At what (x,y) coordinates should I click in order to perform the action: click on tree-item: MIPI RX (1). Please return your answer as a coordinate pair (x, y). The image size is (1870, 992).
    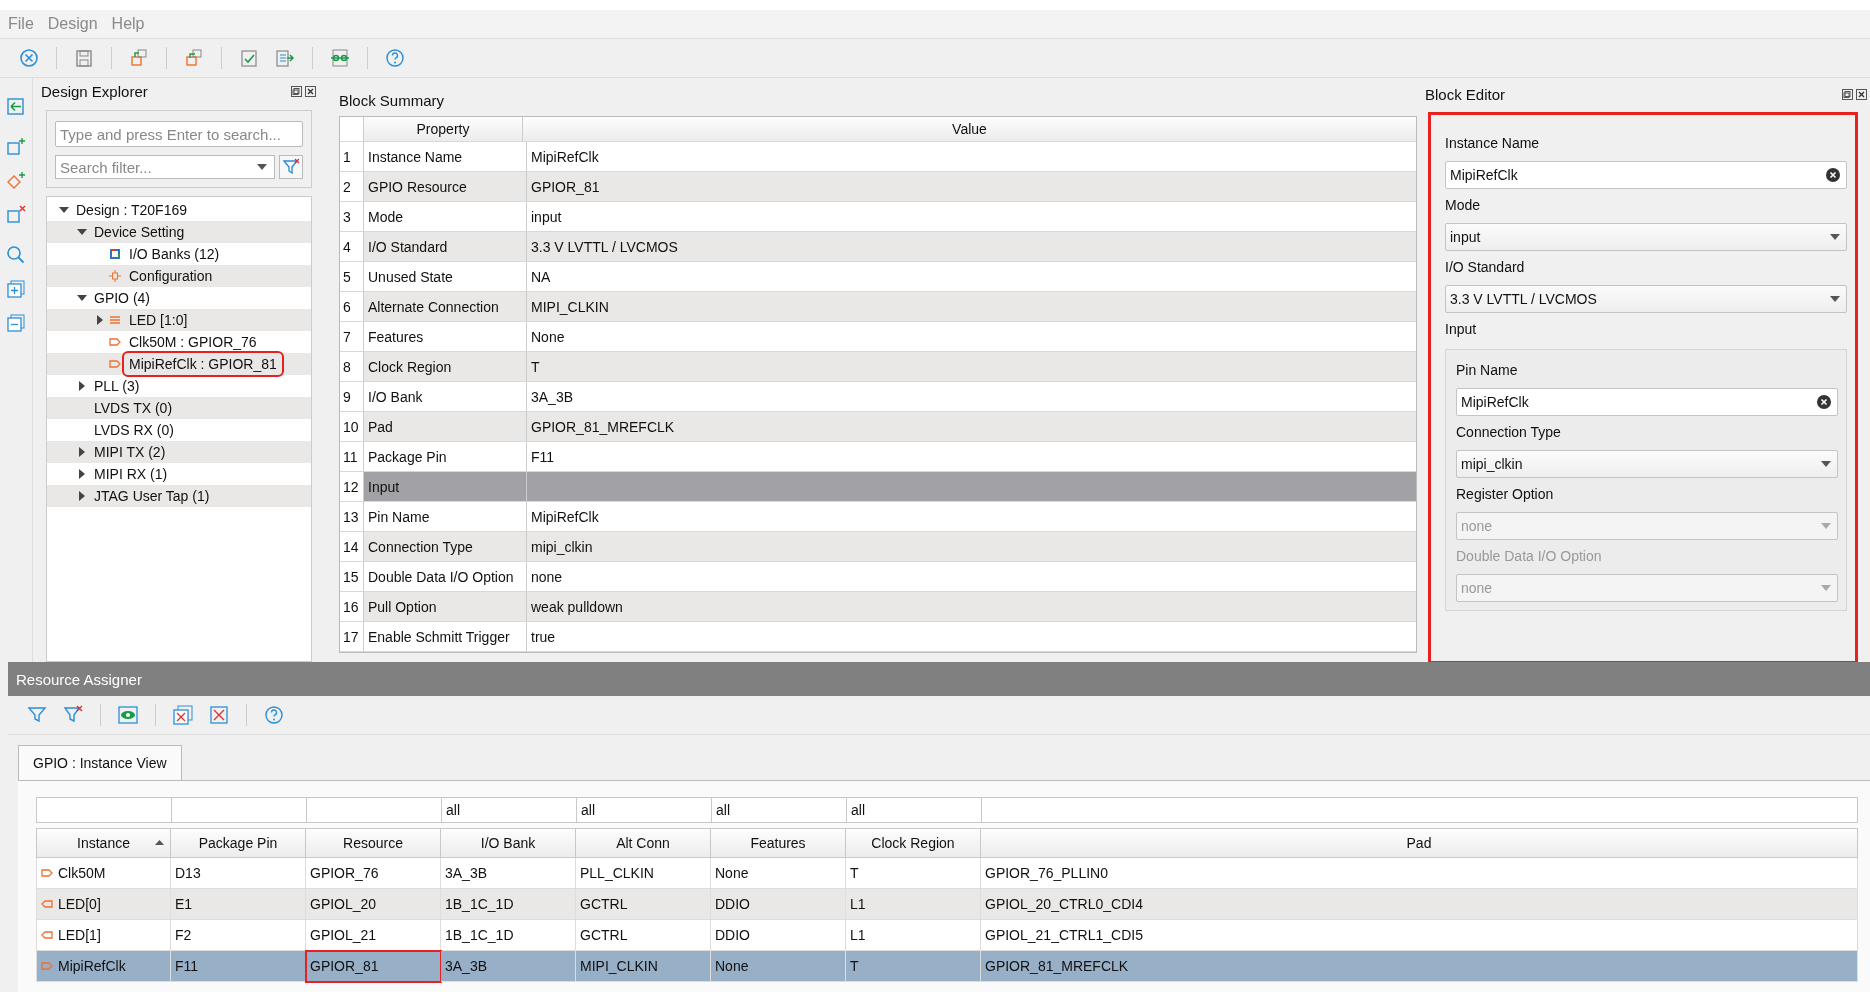
    Looking at the image, I should click on (131, 474).